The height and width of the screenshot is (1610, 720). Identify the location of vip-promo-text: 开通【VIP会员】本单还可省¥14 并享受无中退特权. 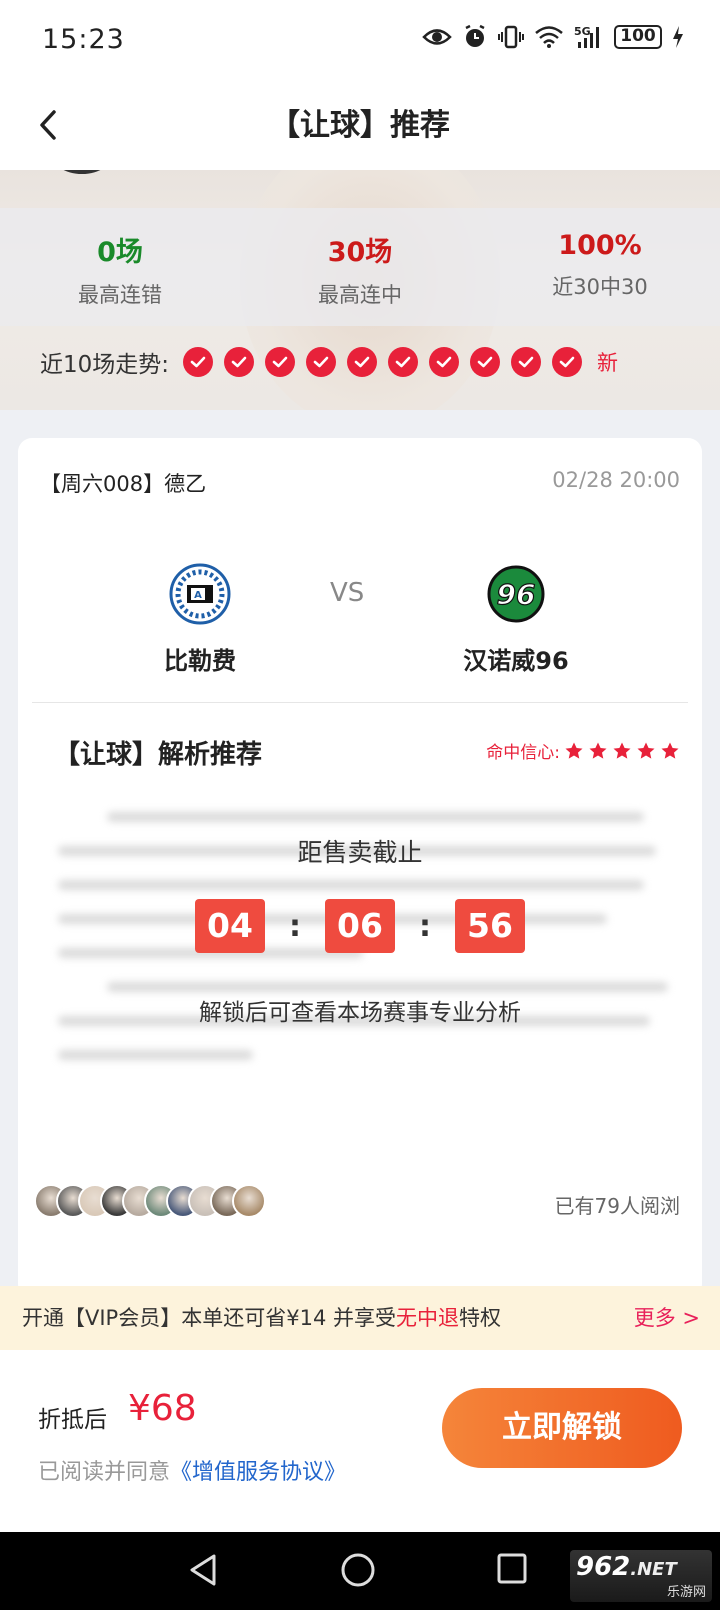
(261, 1318).